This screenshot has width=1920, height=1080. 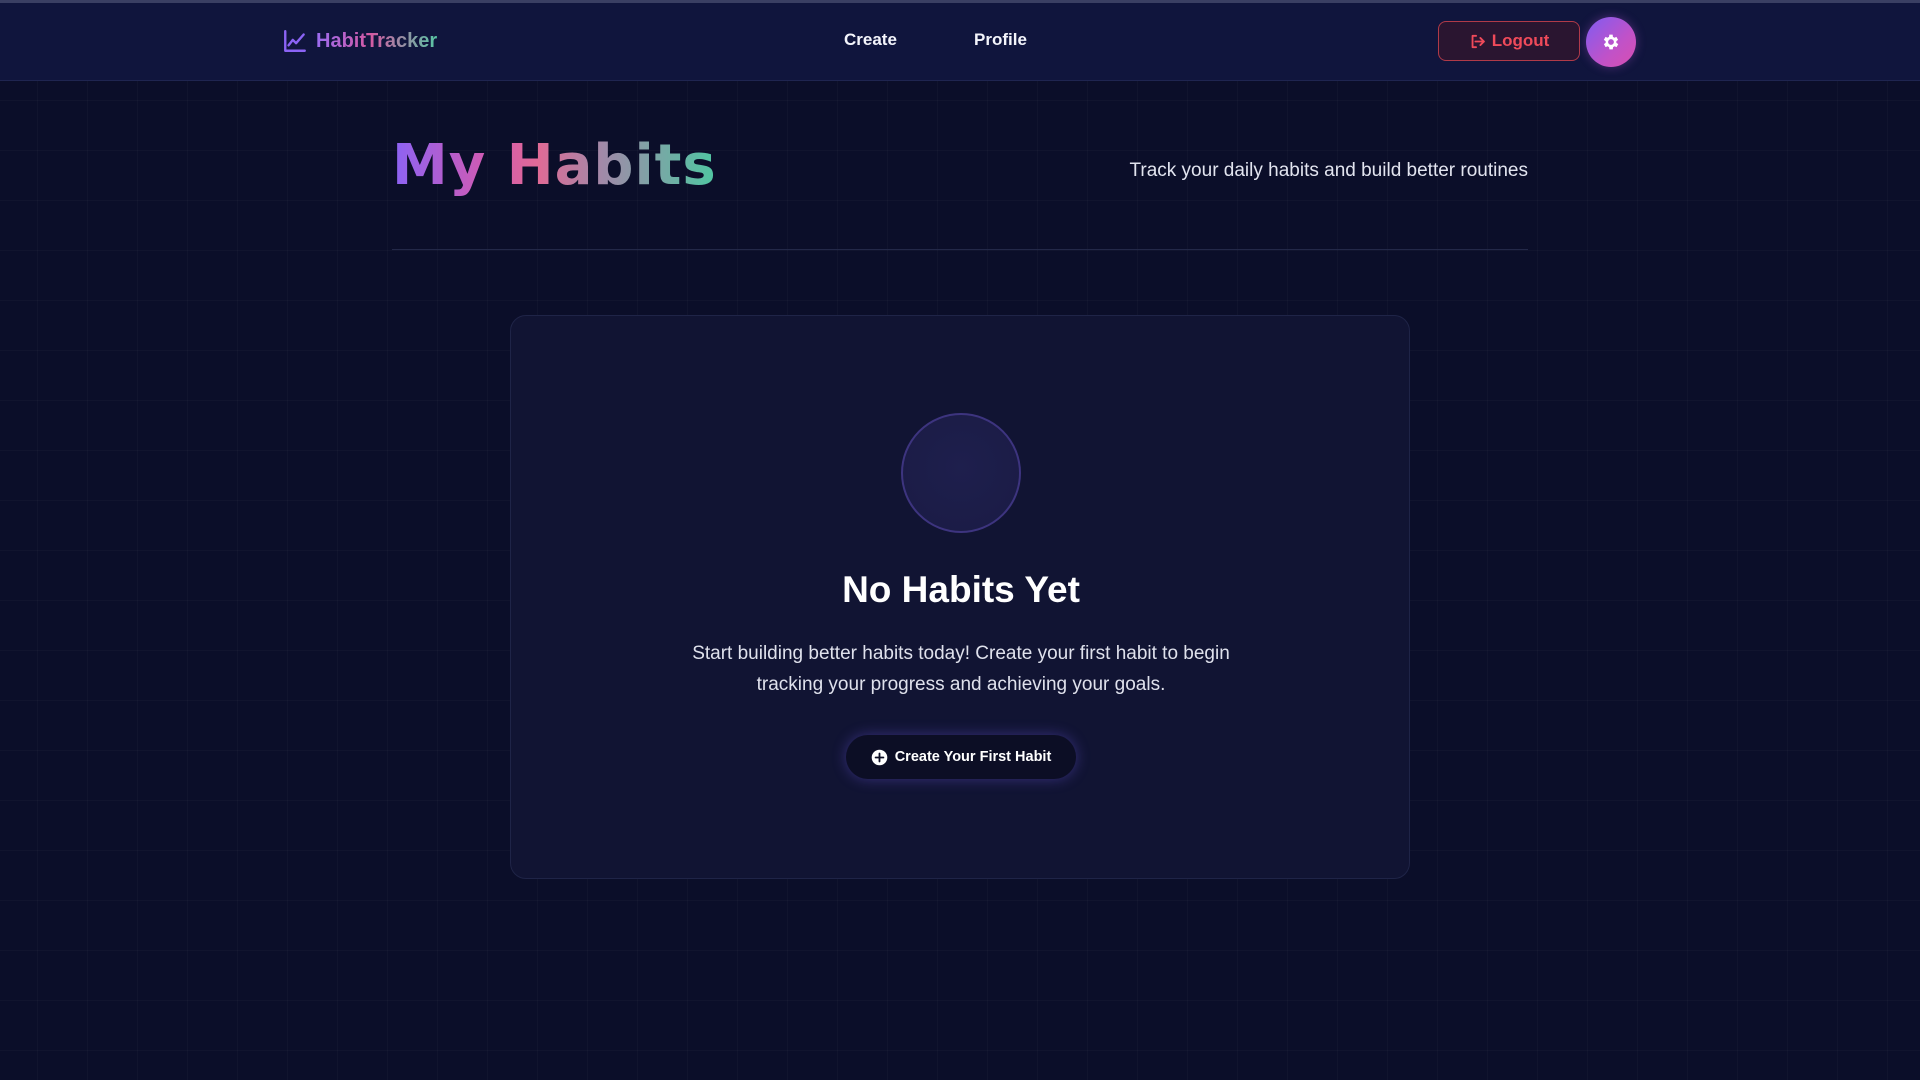 What do you see at coordinates (973, 757) in the screenshot?
I see `create-first-habit-label: Create Your First Habit` at bounding box center [973, 757].